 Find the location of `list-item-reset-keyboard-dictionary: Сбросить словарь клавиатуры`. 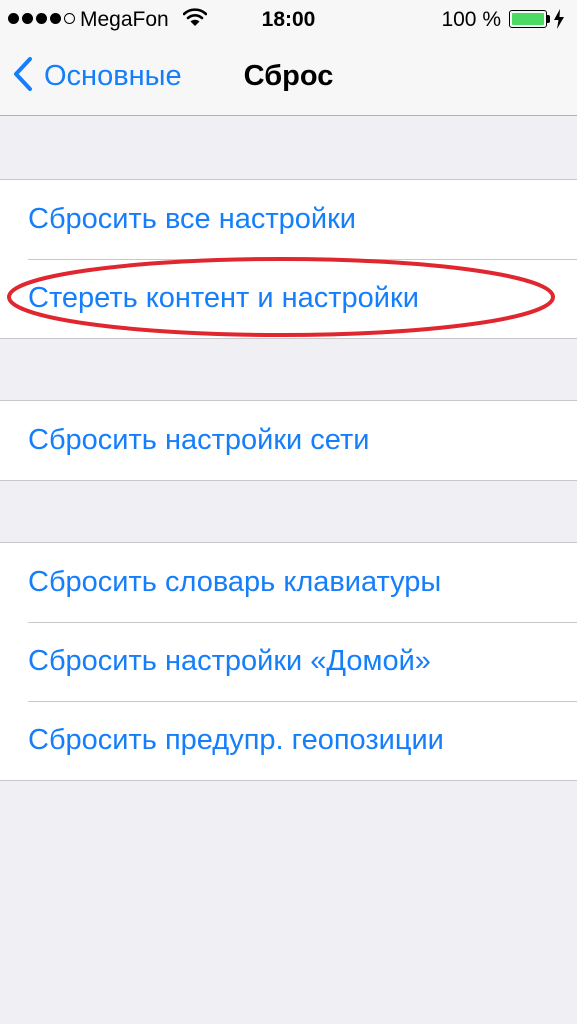

list-item-reset-keyboard-dictionary: Сбросить словарь клавиатуры is located at coordinates (288, 582).